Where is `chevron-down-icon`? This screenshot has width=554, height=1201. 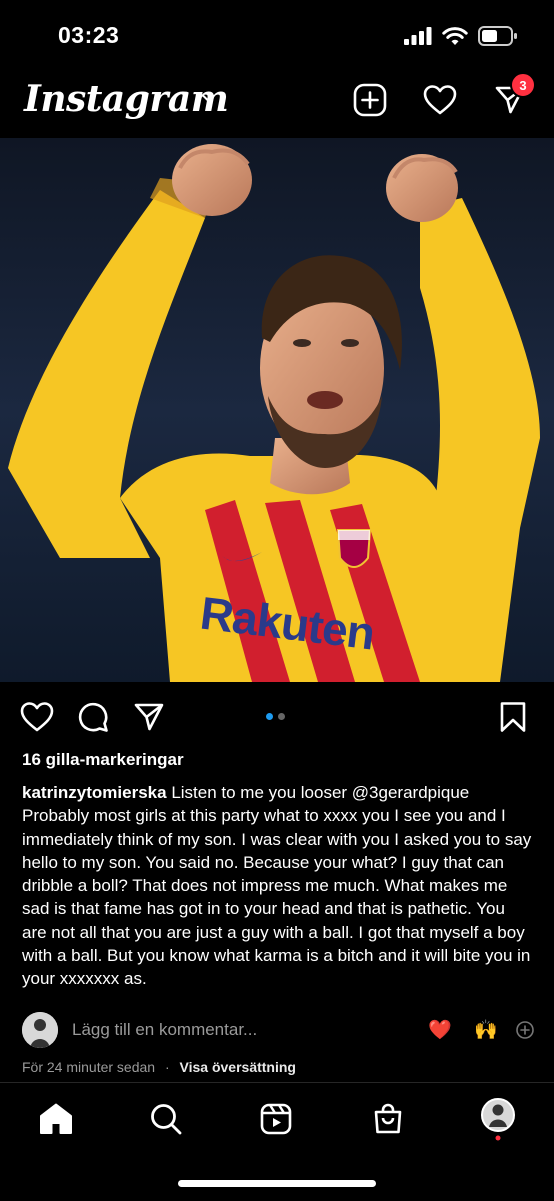
chevron-down-icon is located at coordinates (208, 98).